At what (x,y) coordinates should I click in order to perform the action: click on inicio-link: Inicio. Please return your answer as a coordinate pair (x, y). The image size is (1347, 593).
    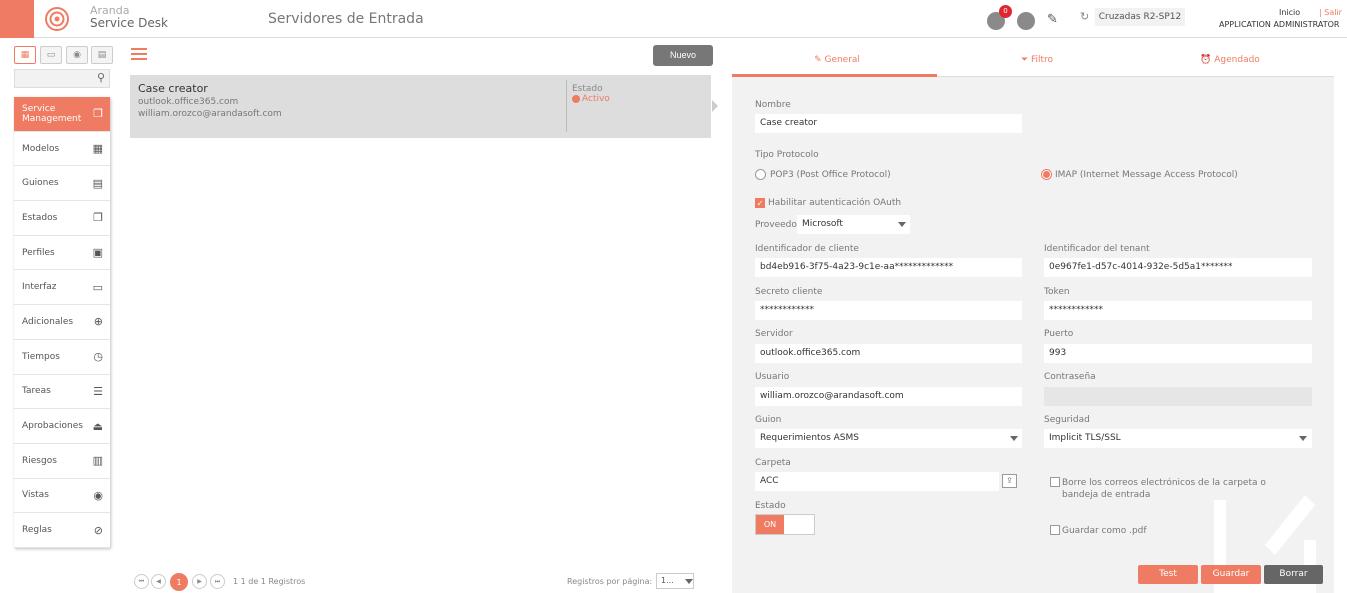
    Looking at the image, I should click on (1289, 12).